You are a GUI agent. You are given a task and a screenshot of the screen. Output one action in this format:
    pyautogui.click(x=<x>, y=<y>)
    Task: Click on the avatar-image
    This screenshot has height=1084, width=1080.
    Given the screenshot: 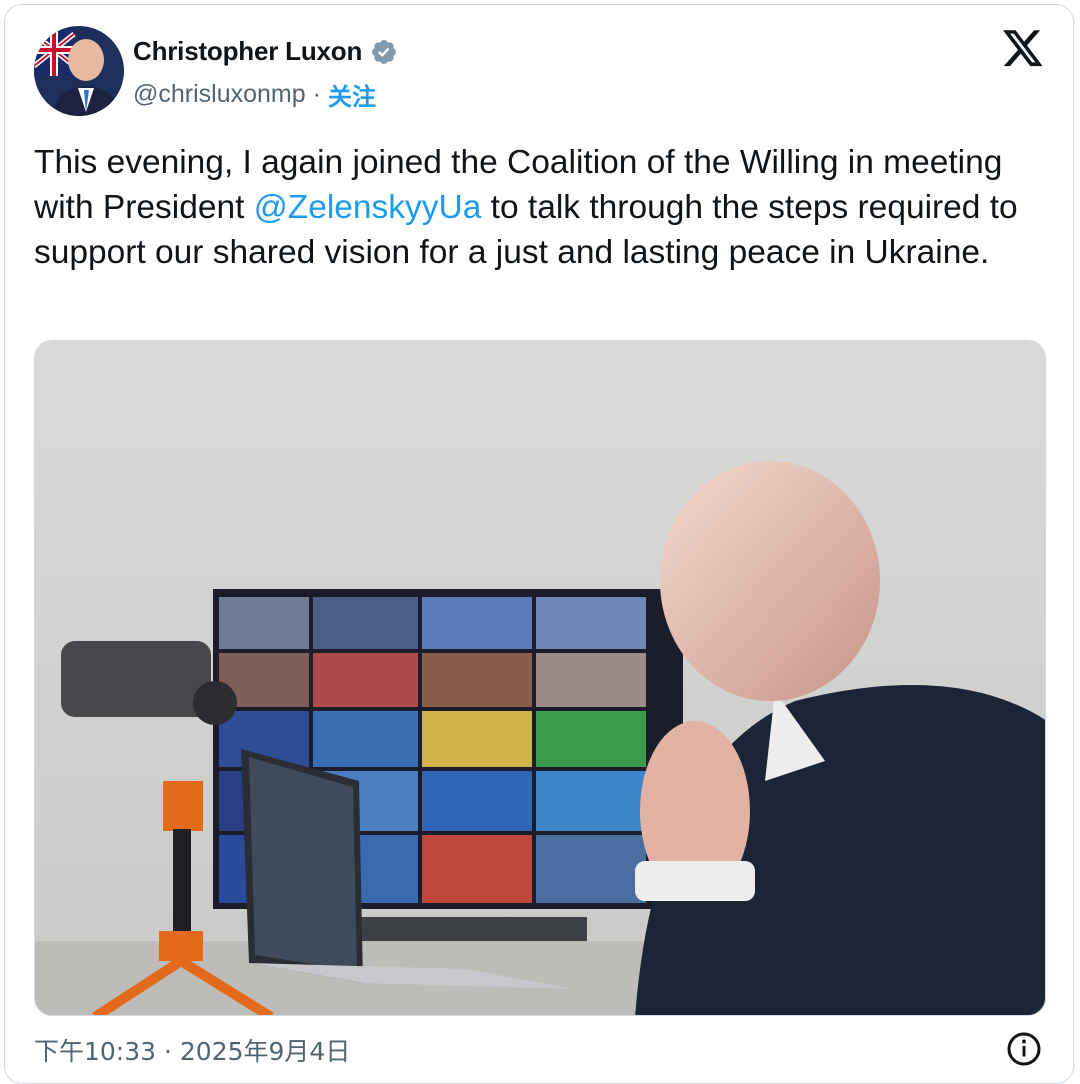 What is the action you would take?
    pyautogui.click(x=79, y=71)
    